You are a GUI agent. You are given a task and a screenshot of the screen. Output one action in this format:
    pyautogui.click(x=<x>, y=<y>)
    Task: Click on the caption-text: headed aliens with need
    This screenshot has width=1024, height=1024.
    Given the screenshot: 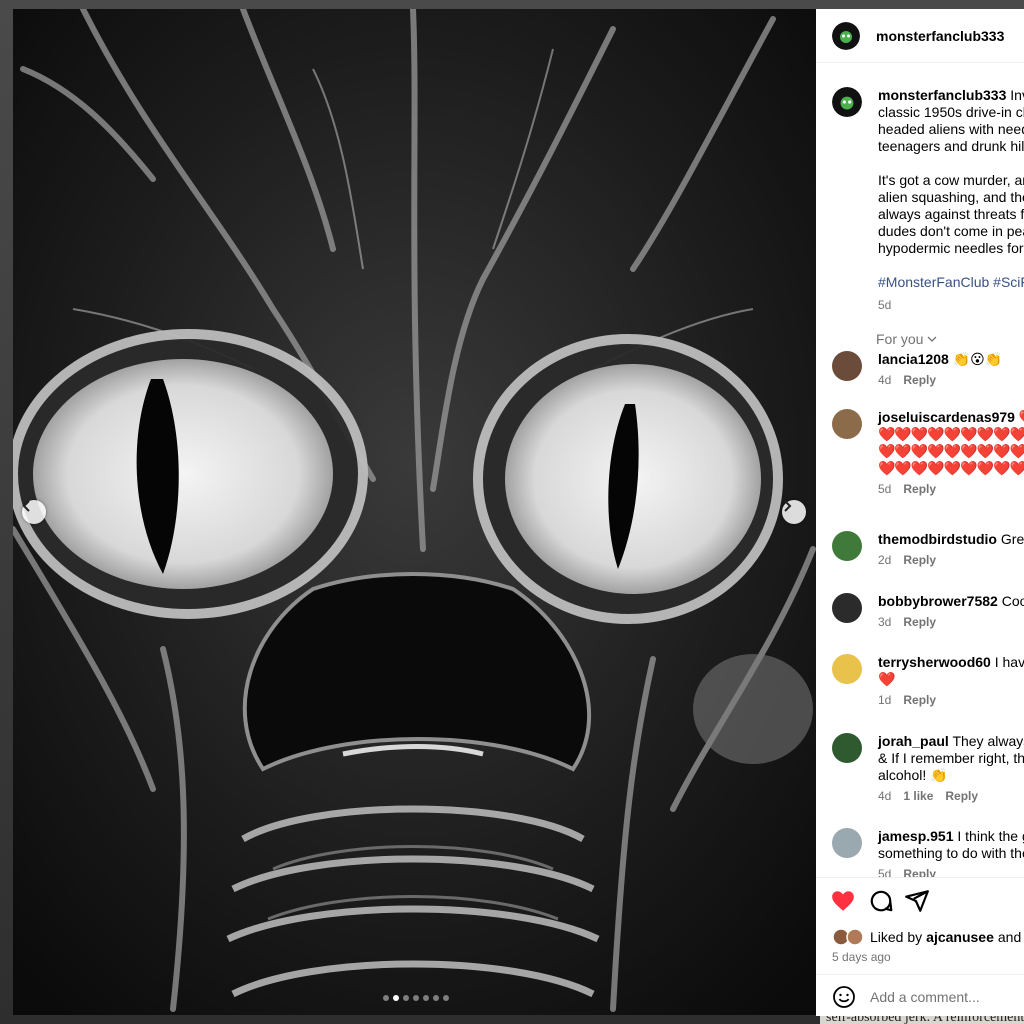 What is the action you would take?
    pyautogui.click(x=951, y=129)
    